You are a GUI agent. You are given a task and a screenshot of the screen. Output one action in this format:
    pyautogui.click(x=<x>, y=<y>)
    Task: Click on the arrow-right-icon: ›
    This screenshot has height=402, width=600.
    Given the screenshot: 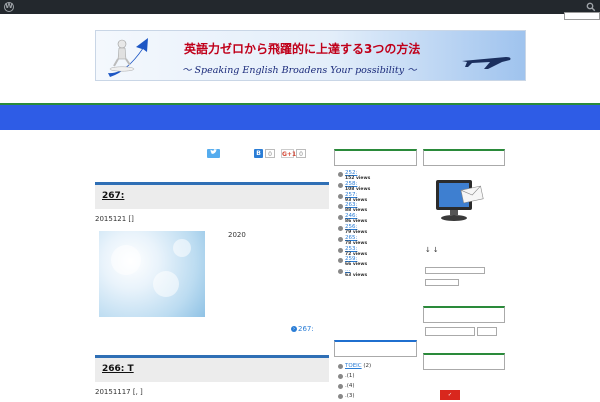 What is the action you would take?
    pyautogui.click(x=294, y=329)
    